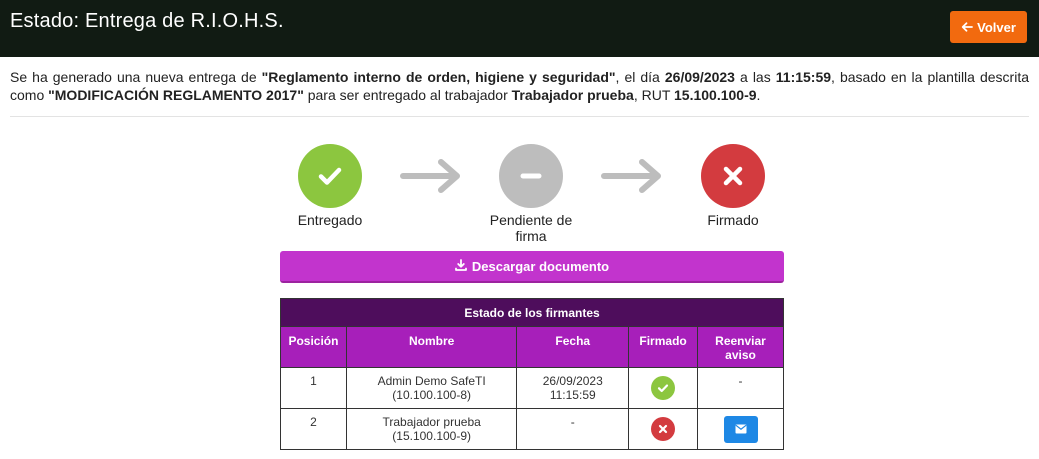 The image size is (1039, 459). What do you see at coordinates (313, 429) in the screenshot?
I see `cell-position: 2` at bounding box center [313, 429].